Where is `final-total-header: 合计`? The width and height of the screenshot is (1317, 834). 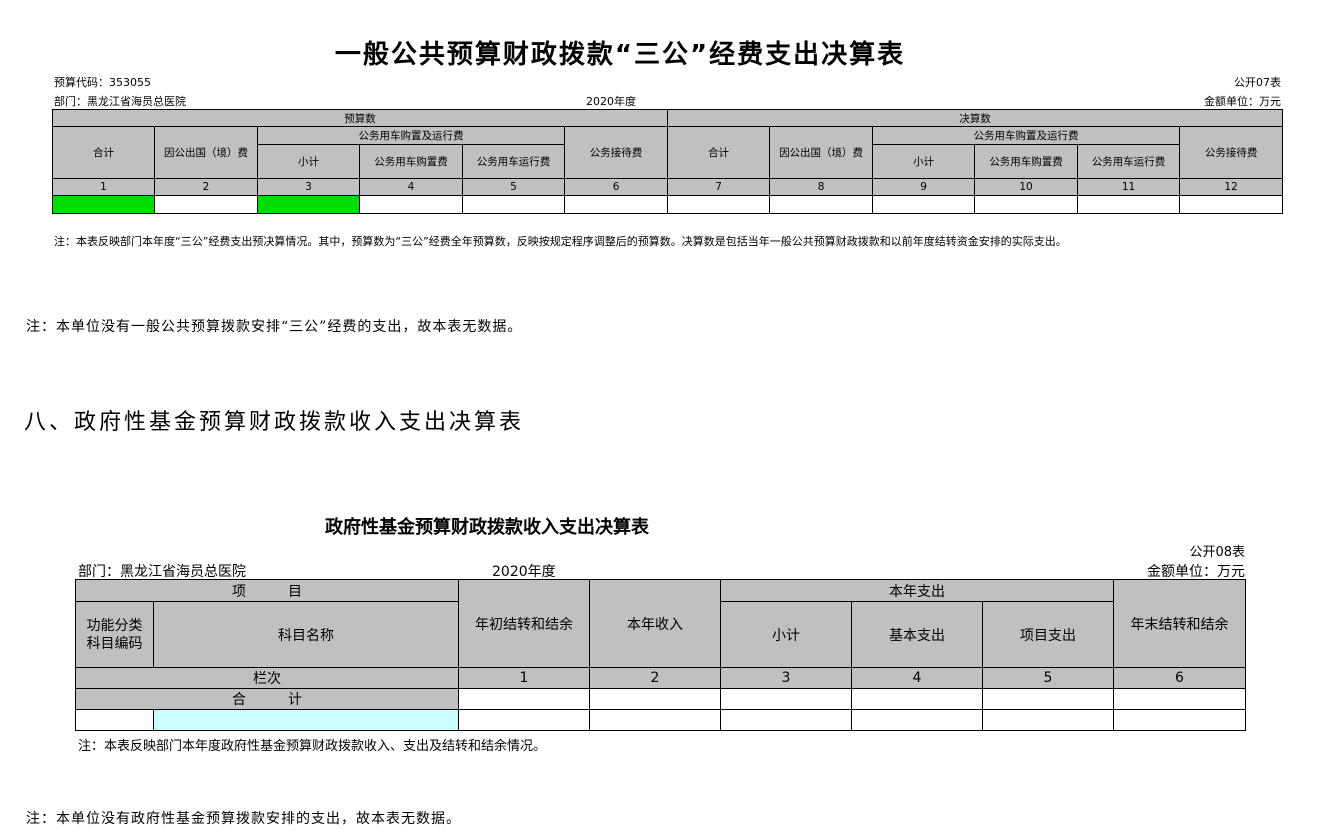
final-total-header: 合计 is located at coordinates (719, 152).